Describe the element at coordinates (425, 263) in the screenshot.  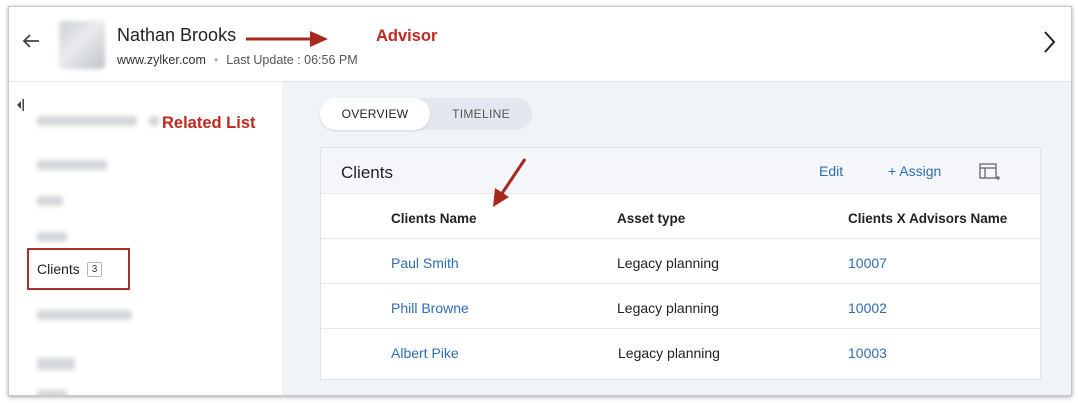
I see `client-name-link: Paul Smith` at that location.